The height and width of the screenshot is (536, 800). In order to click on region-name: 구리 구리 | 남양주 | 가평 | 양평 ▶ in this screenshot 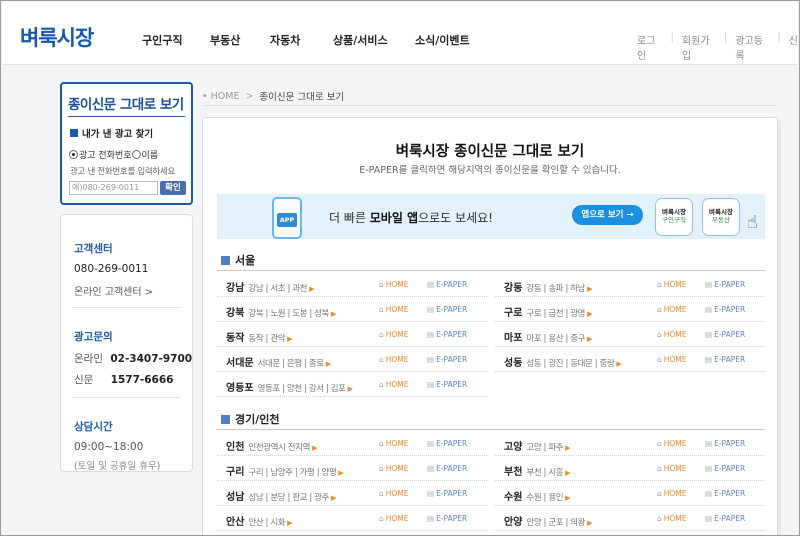, I will do `click(285, 470)`.